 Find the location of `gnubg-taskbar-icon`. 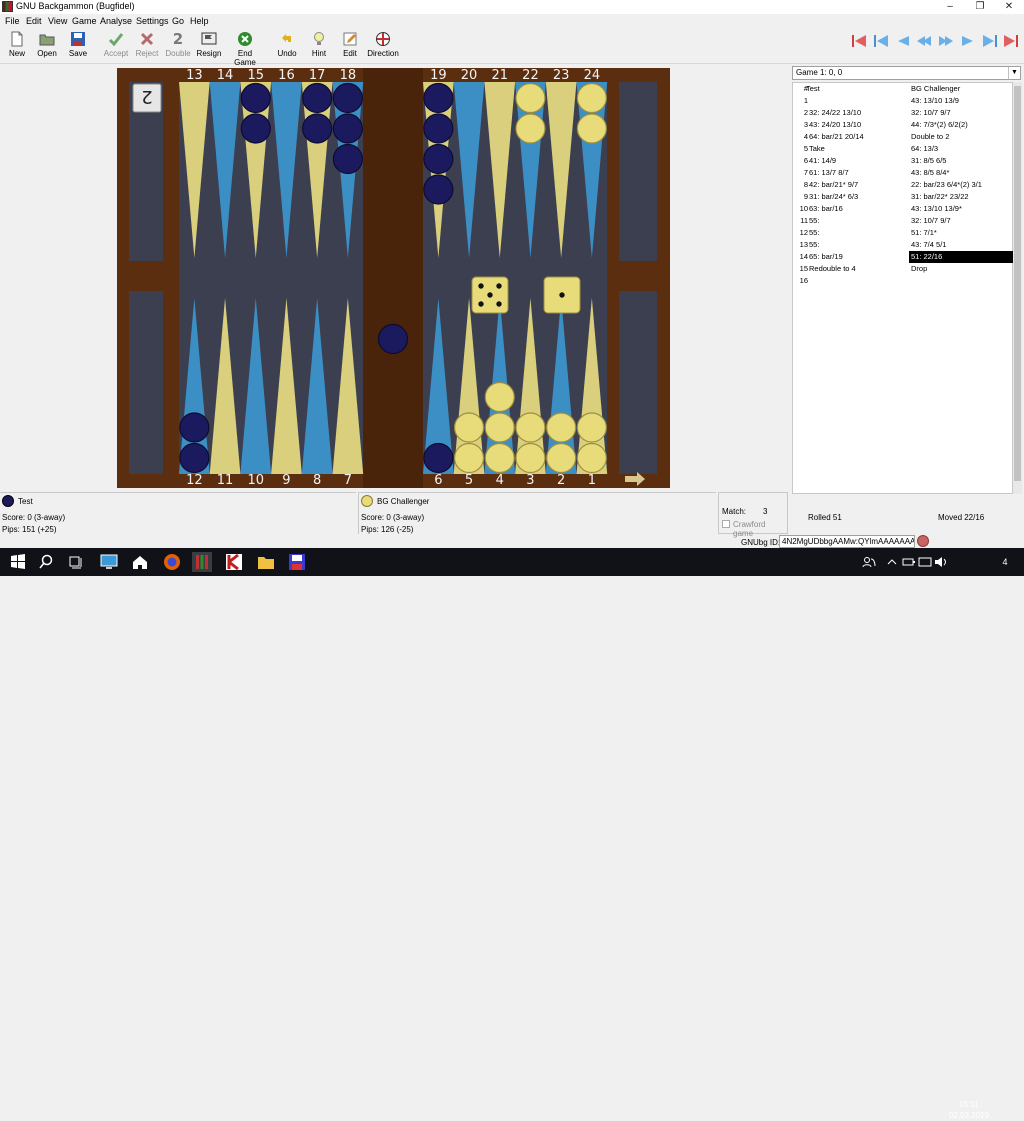

gnubg-taskbar-icon is located at coordinates (202, 562).